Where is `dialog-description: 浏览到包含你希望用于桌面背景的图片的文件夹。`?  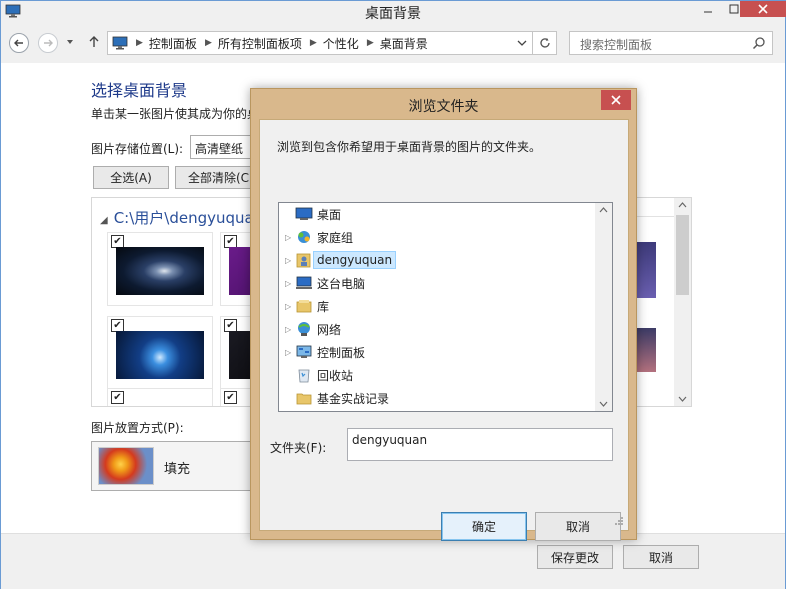 dialog-description: 浏览到包含你希望用于桌面背景的图片的文件夹。 is located at coordinates (409, 147).